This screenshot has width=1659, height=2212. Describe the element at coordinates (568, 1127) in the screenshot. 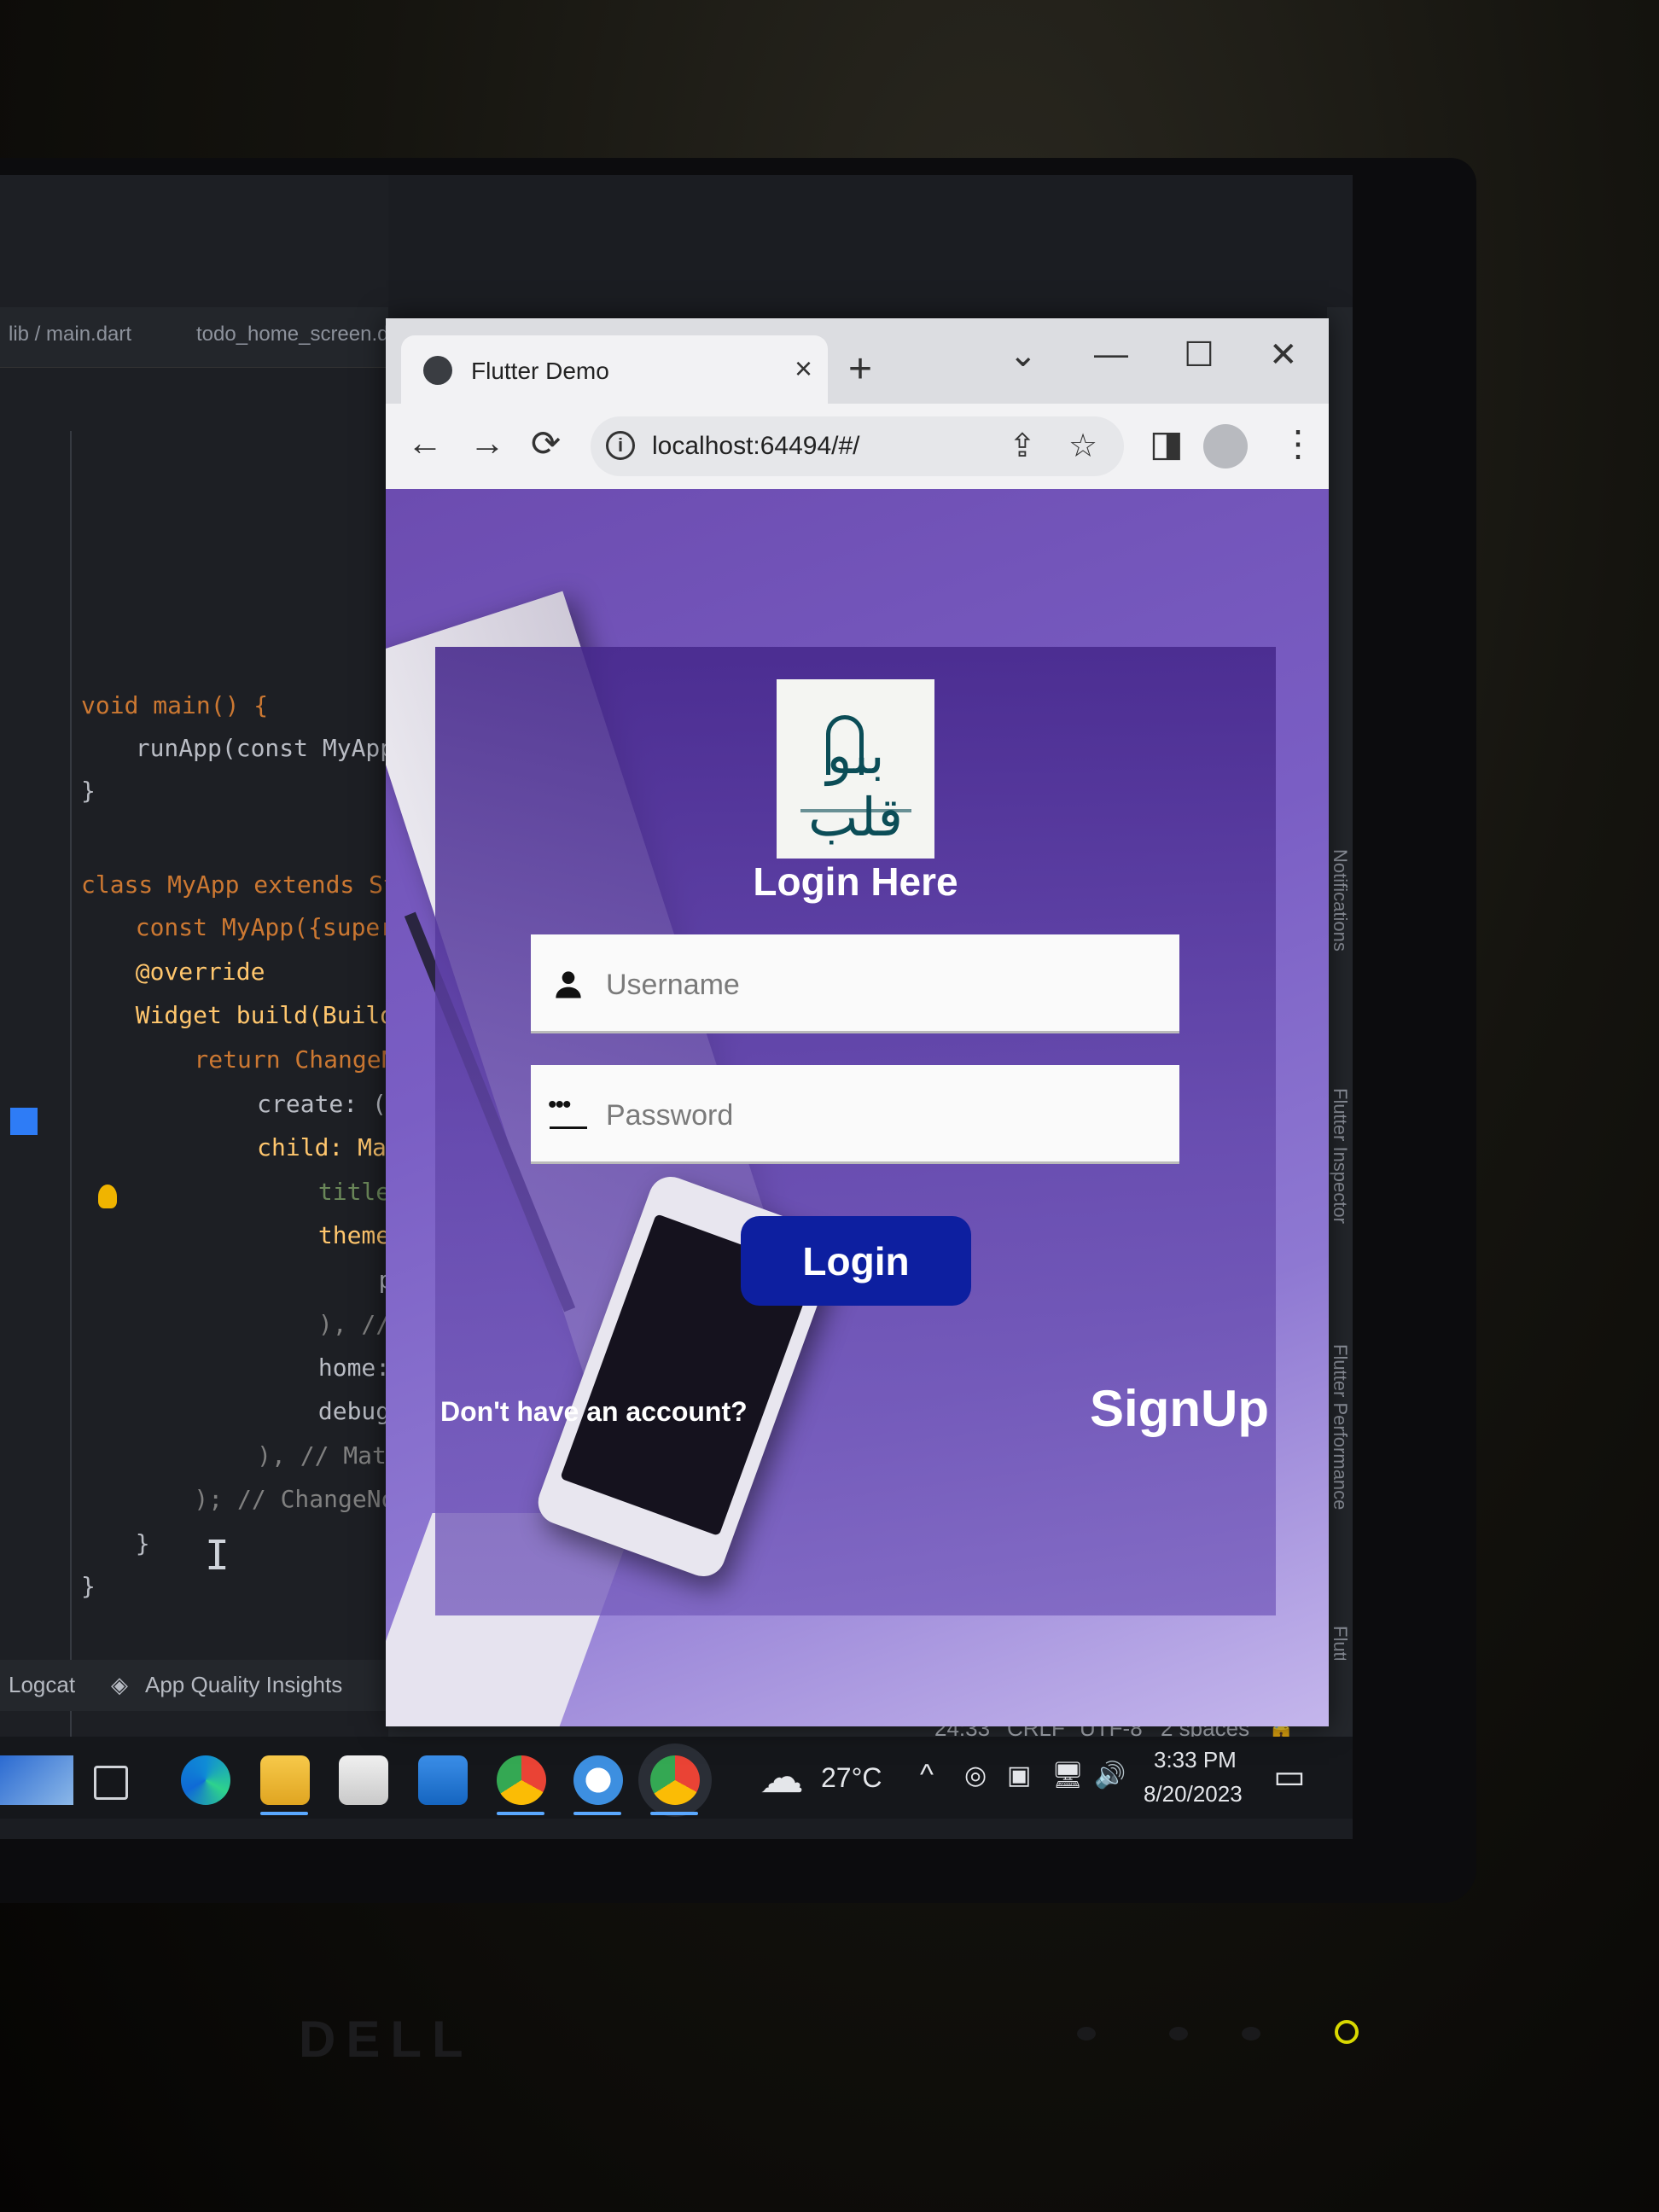

I see `password-underline` at that location.